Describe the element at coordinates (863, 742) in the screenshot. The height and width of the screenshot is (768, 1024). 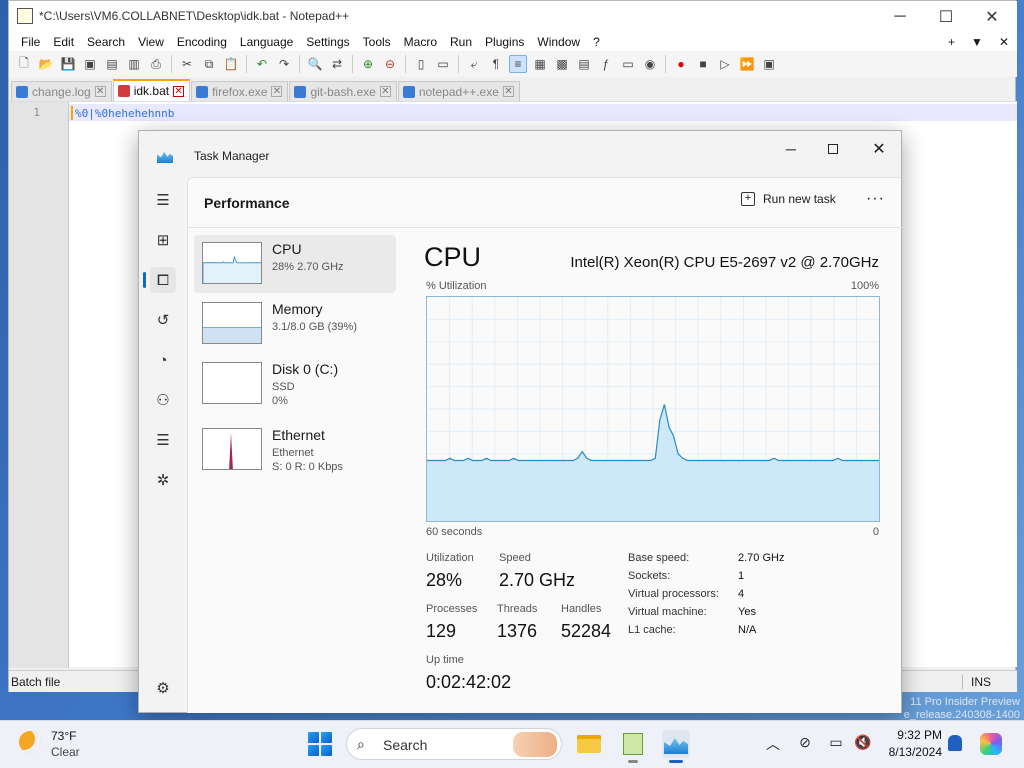
I see `sound-muted-icon: 🔇` at that location.